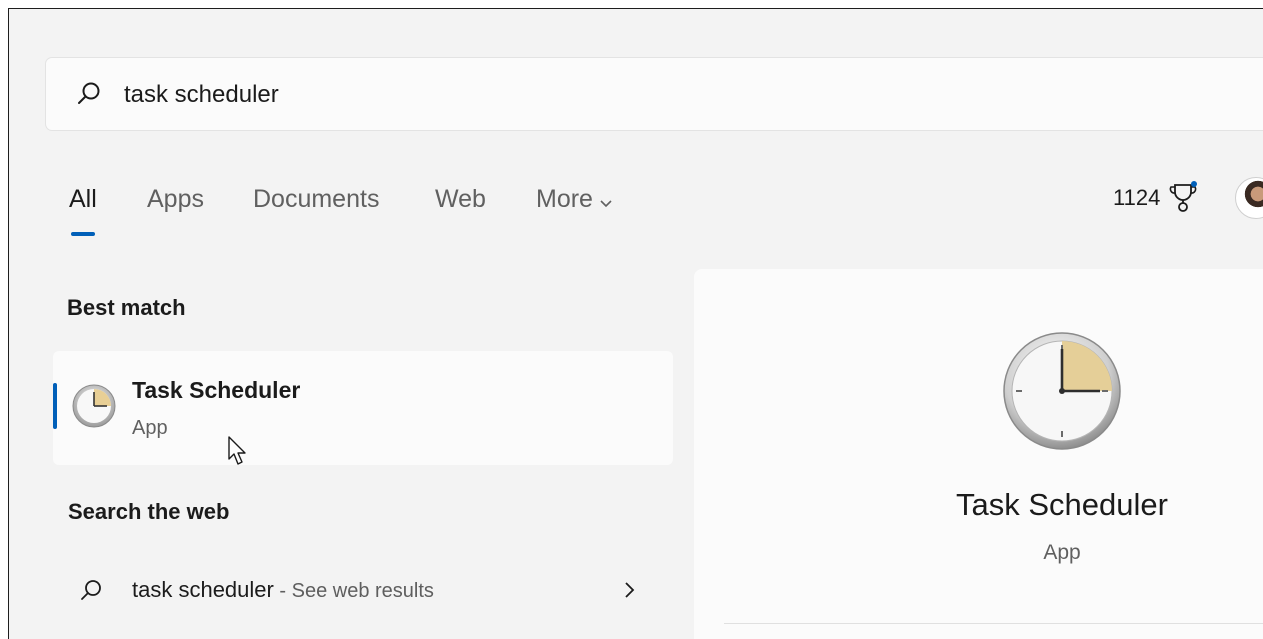 This screenshot has width=1263, height=639. I want to click on web-query-text: task scheduler, so click(203, 589).